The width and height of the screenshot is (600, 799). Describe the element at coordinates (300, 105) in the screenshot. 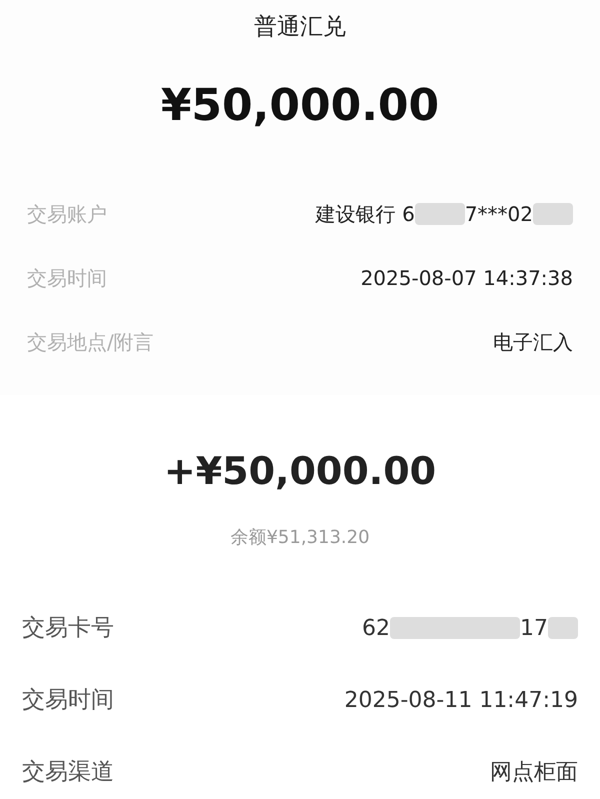

I see `amount: ¥50,000.00` at that location.